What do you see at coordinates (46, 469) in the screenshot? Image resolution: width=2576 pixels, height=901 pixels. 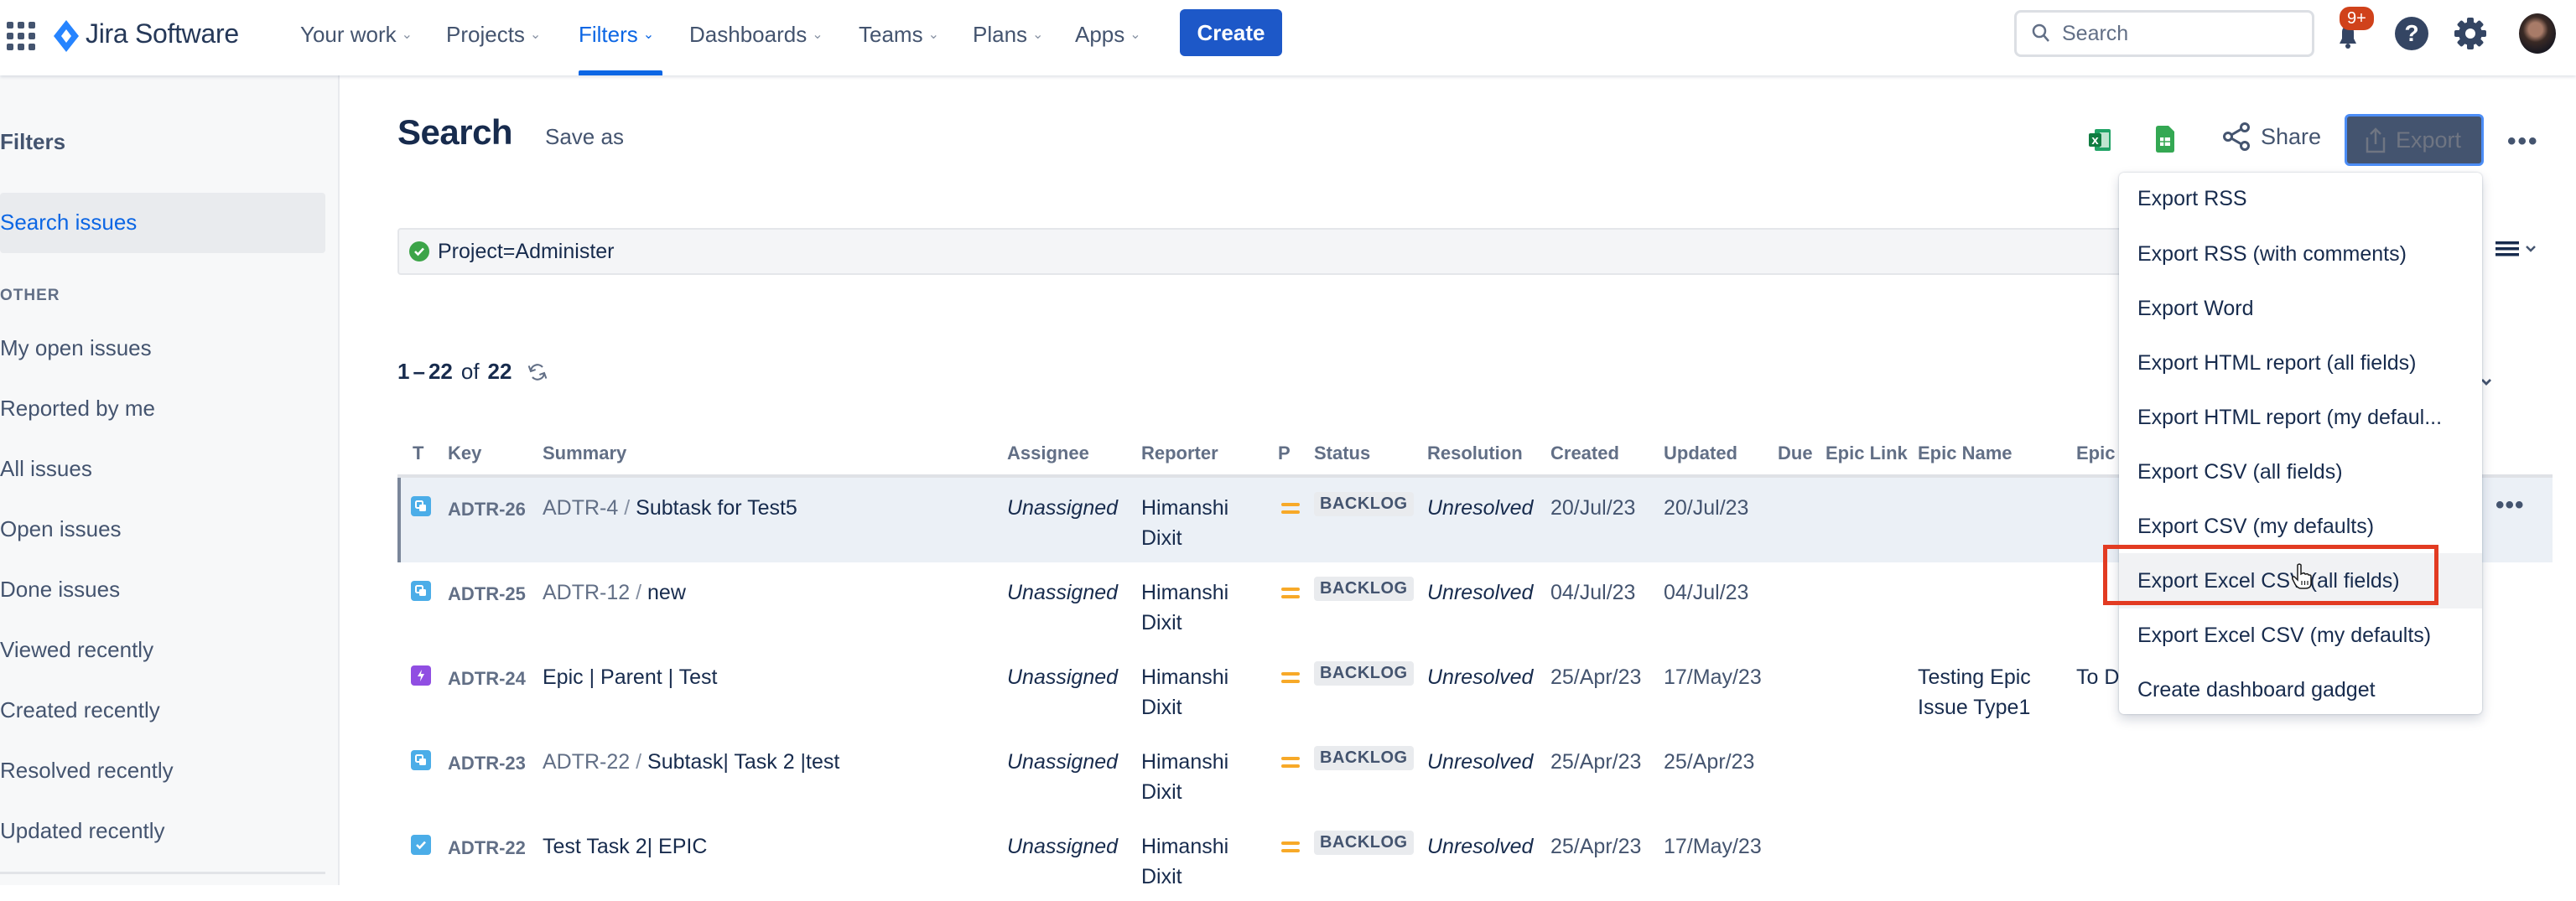 I see `sidebar-item-all-issues: All issues` at bounding box center [46, 469].